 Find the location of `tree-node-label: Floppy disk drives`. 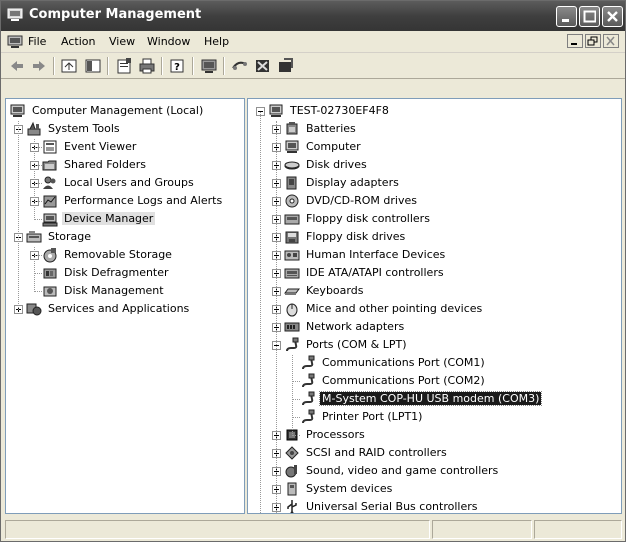

tree-node-label: Floppy disk drives is located at coordinates (355, 236).